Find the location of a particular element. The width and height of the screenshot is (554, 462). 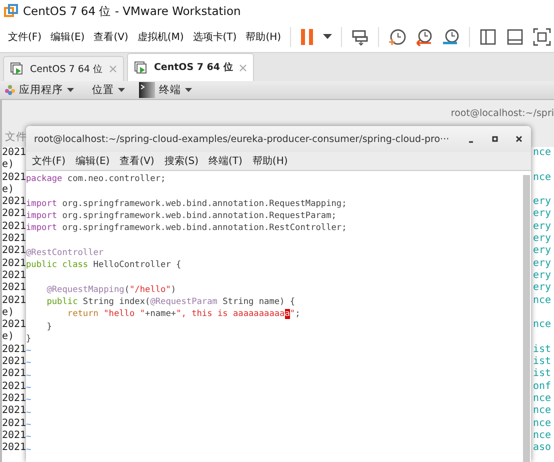

code-text: String index( is located at coordinates (116, 301).